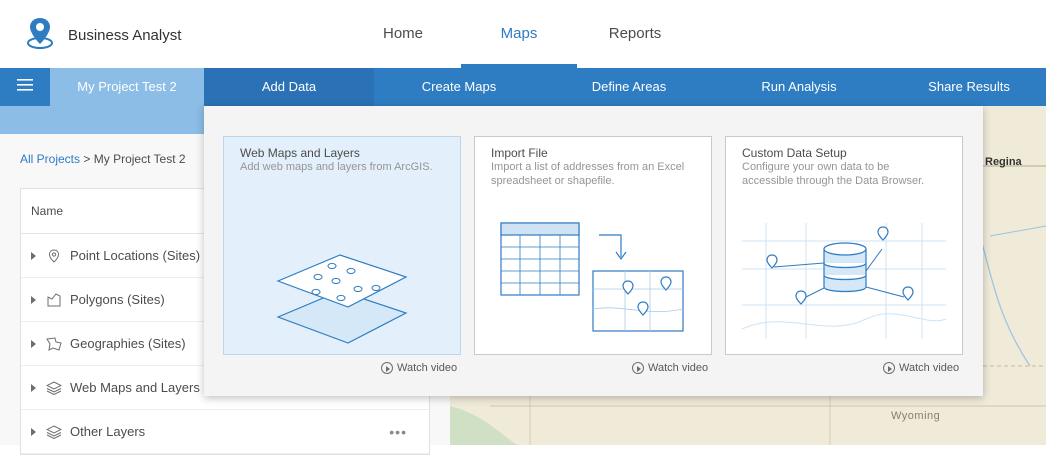  Describe the element at coordinates (398, 432) in the screenshot. I see `more-options-icon: •••` at that location.